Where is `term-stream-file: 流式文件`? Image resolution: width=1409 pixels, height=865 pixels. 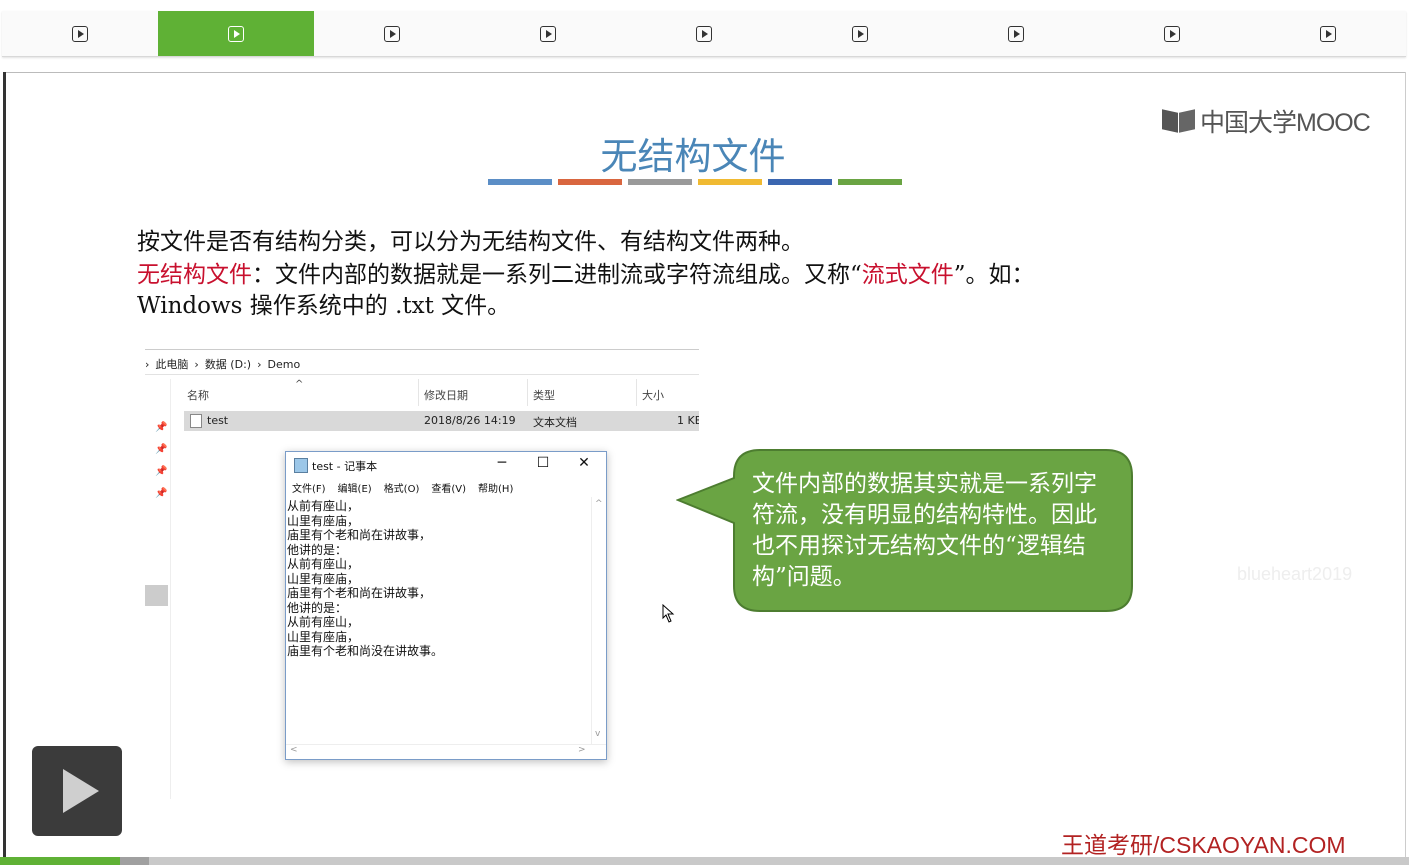 term-stream-file: 流式文件 is located at coordinates (907, 275).